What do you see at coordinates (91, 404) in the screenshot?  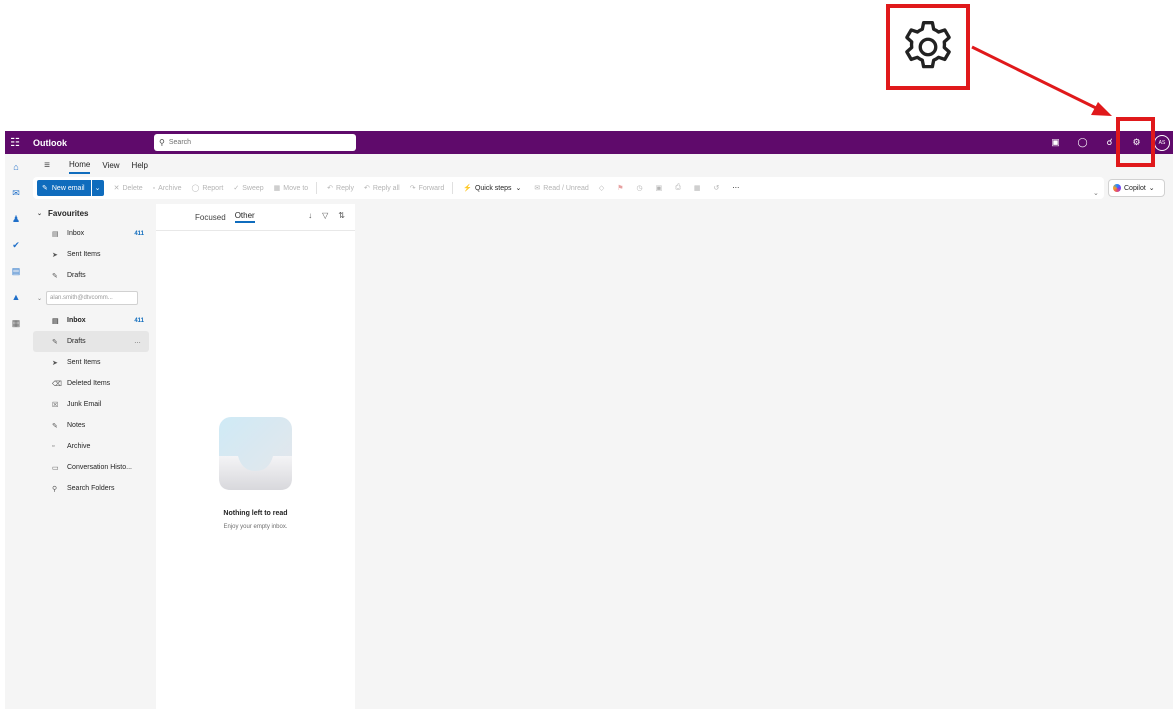 I see `folder-junk-email: ☒ Junk Email` at bounding box center [91, 404].